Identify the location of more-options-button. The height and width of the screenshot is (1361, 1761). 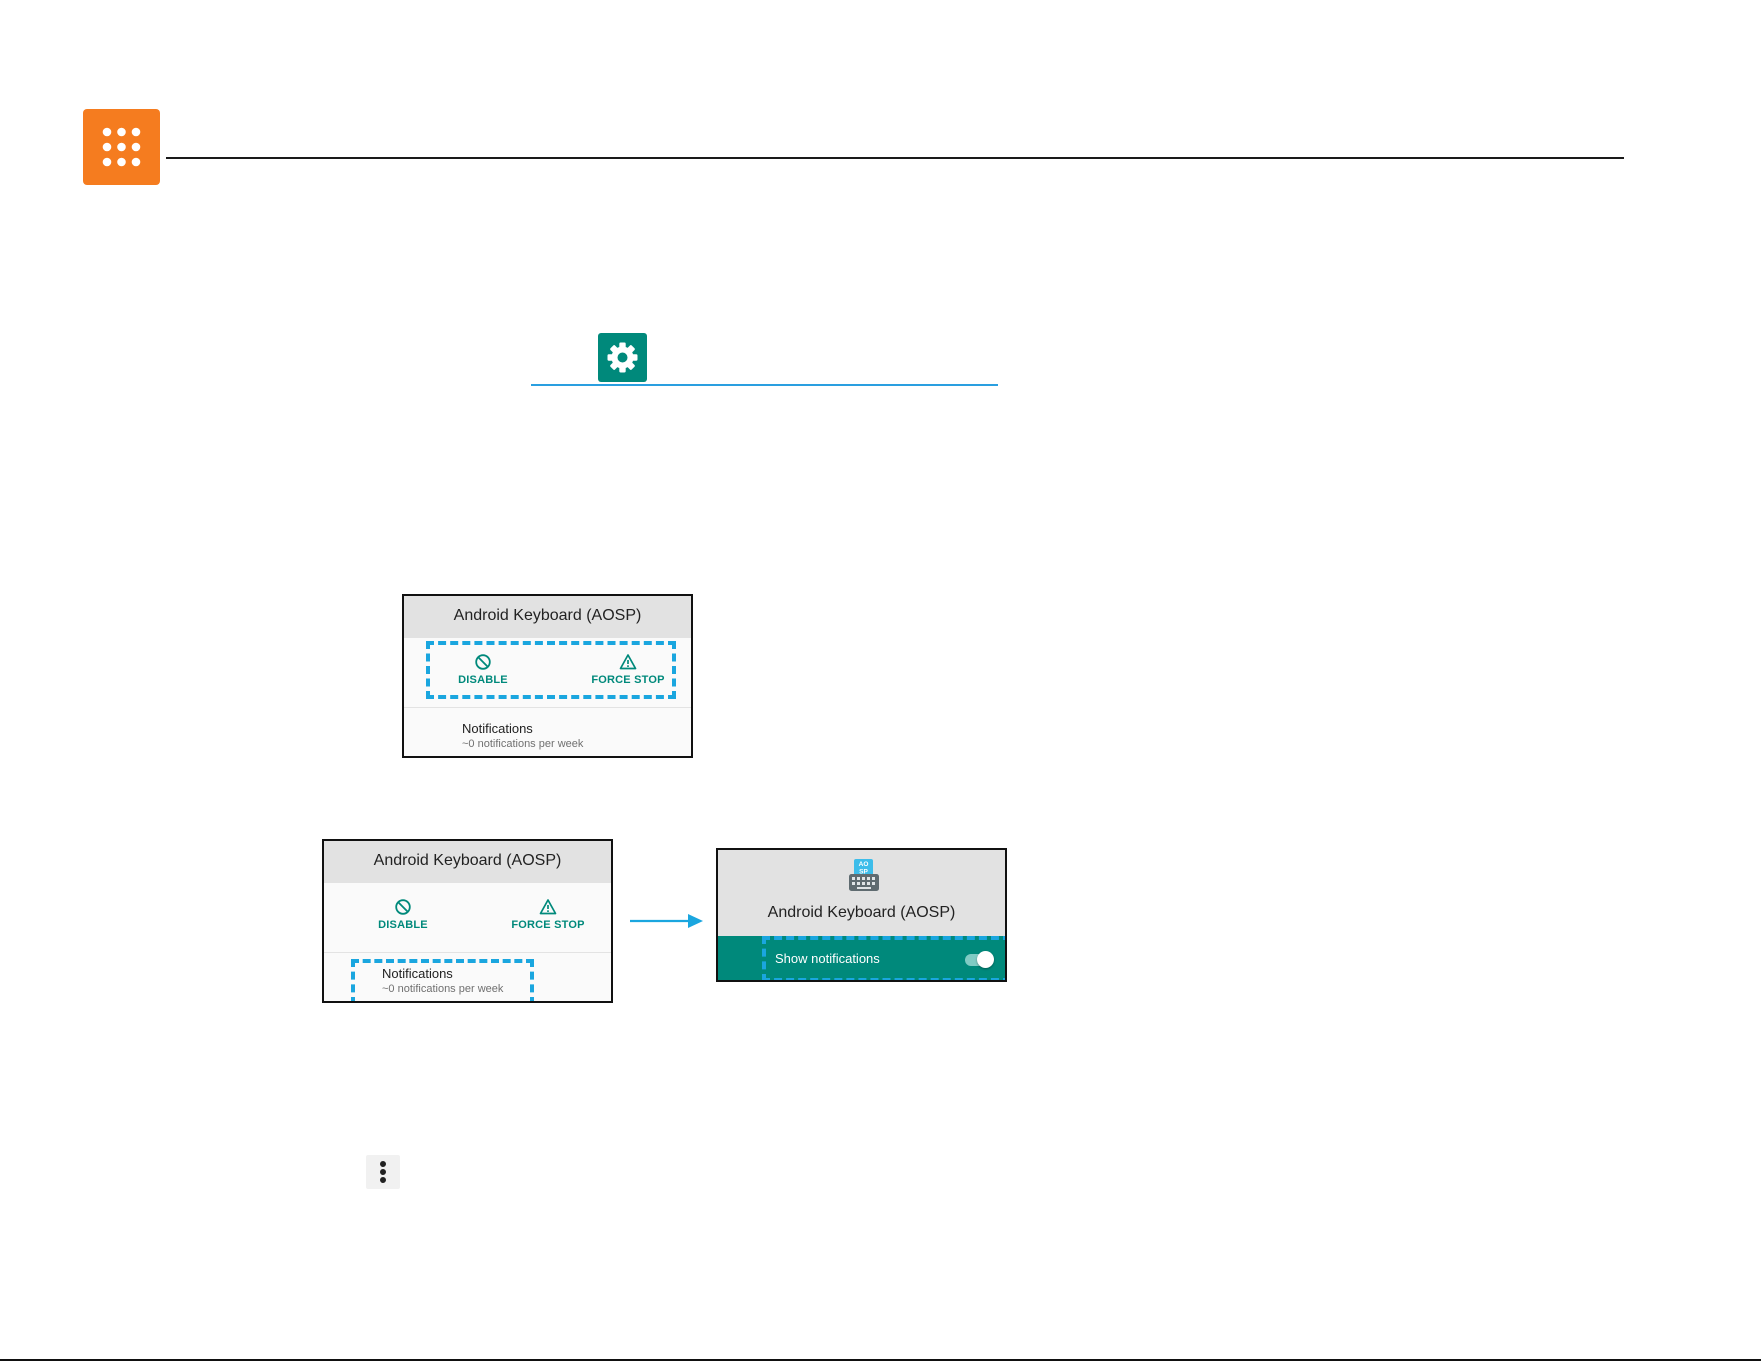
(383, 1172).